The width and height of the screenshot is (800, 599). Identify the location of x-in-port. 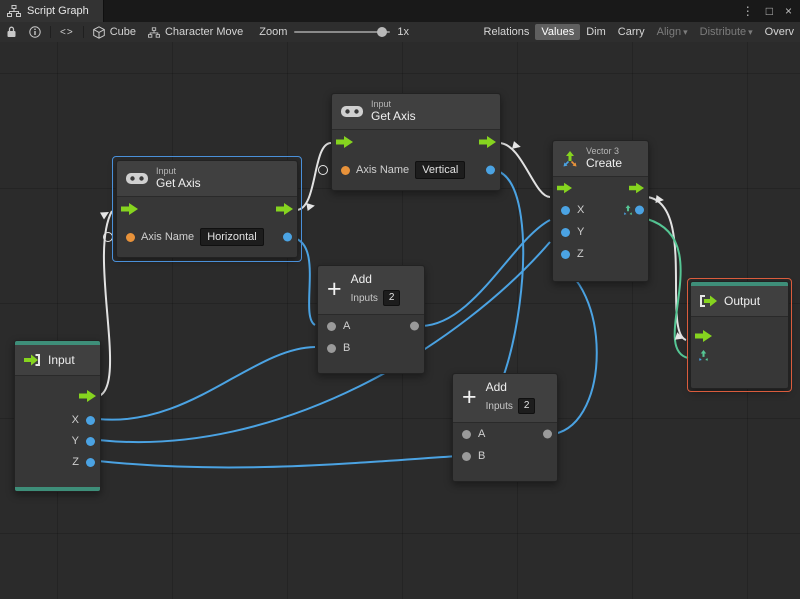
(565, 210).